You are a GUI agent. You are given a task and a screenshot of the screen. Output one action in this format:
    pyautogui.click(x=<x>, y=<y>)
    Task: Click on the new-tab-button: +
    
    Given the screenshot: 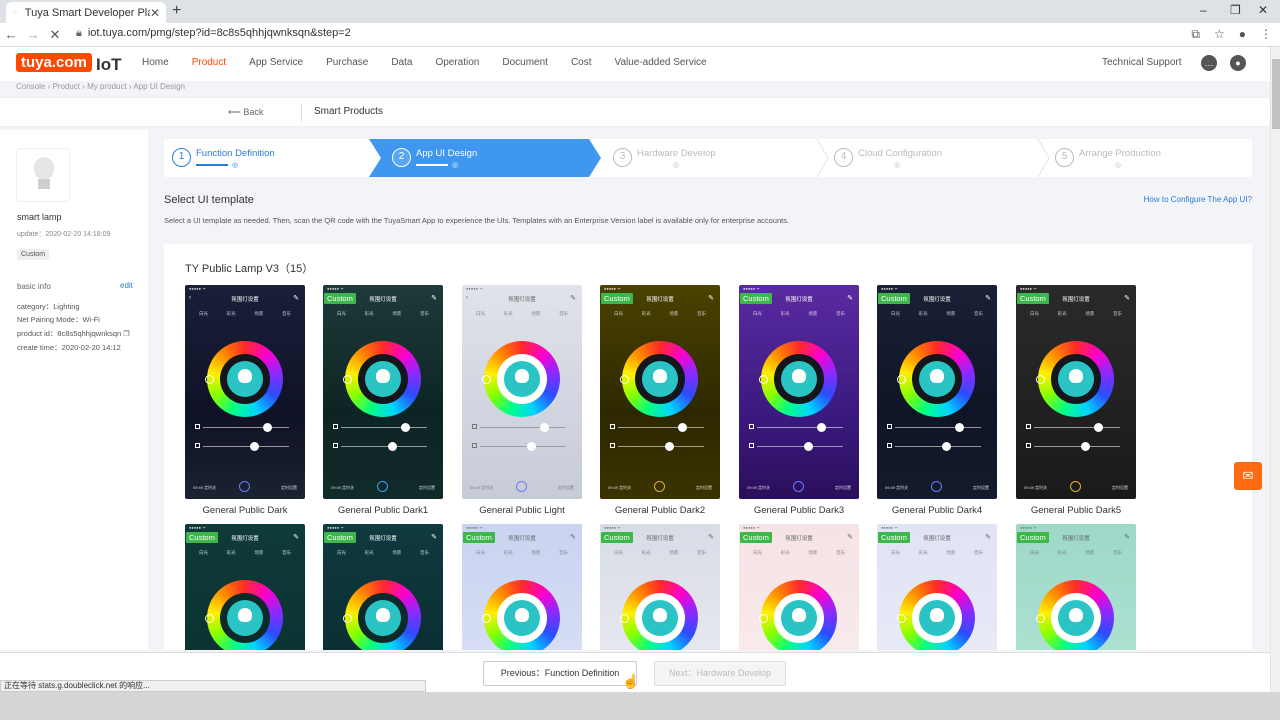 What is the action you would take?
    pyautogui.click(x=176, y=11)
    